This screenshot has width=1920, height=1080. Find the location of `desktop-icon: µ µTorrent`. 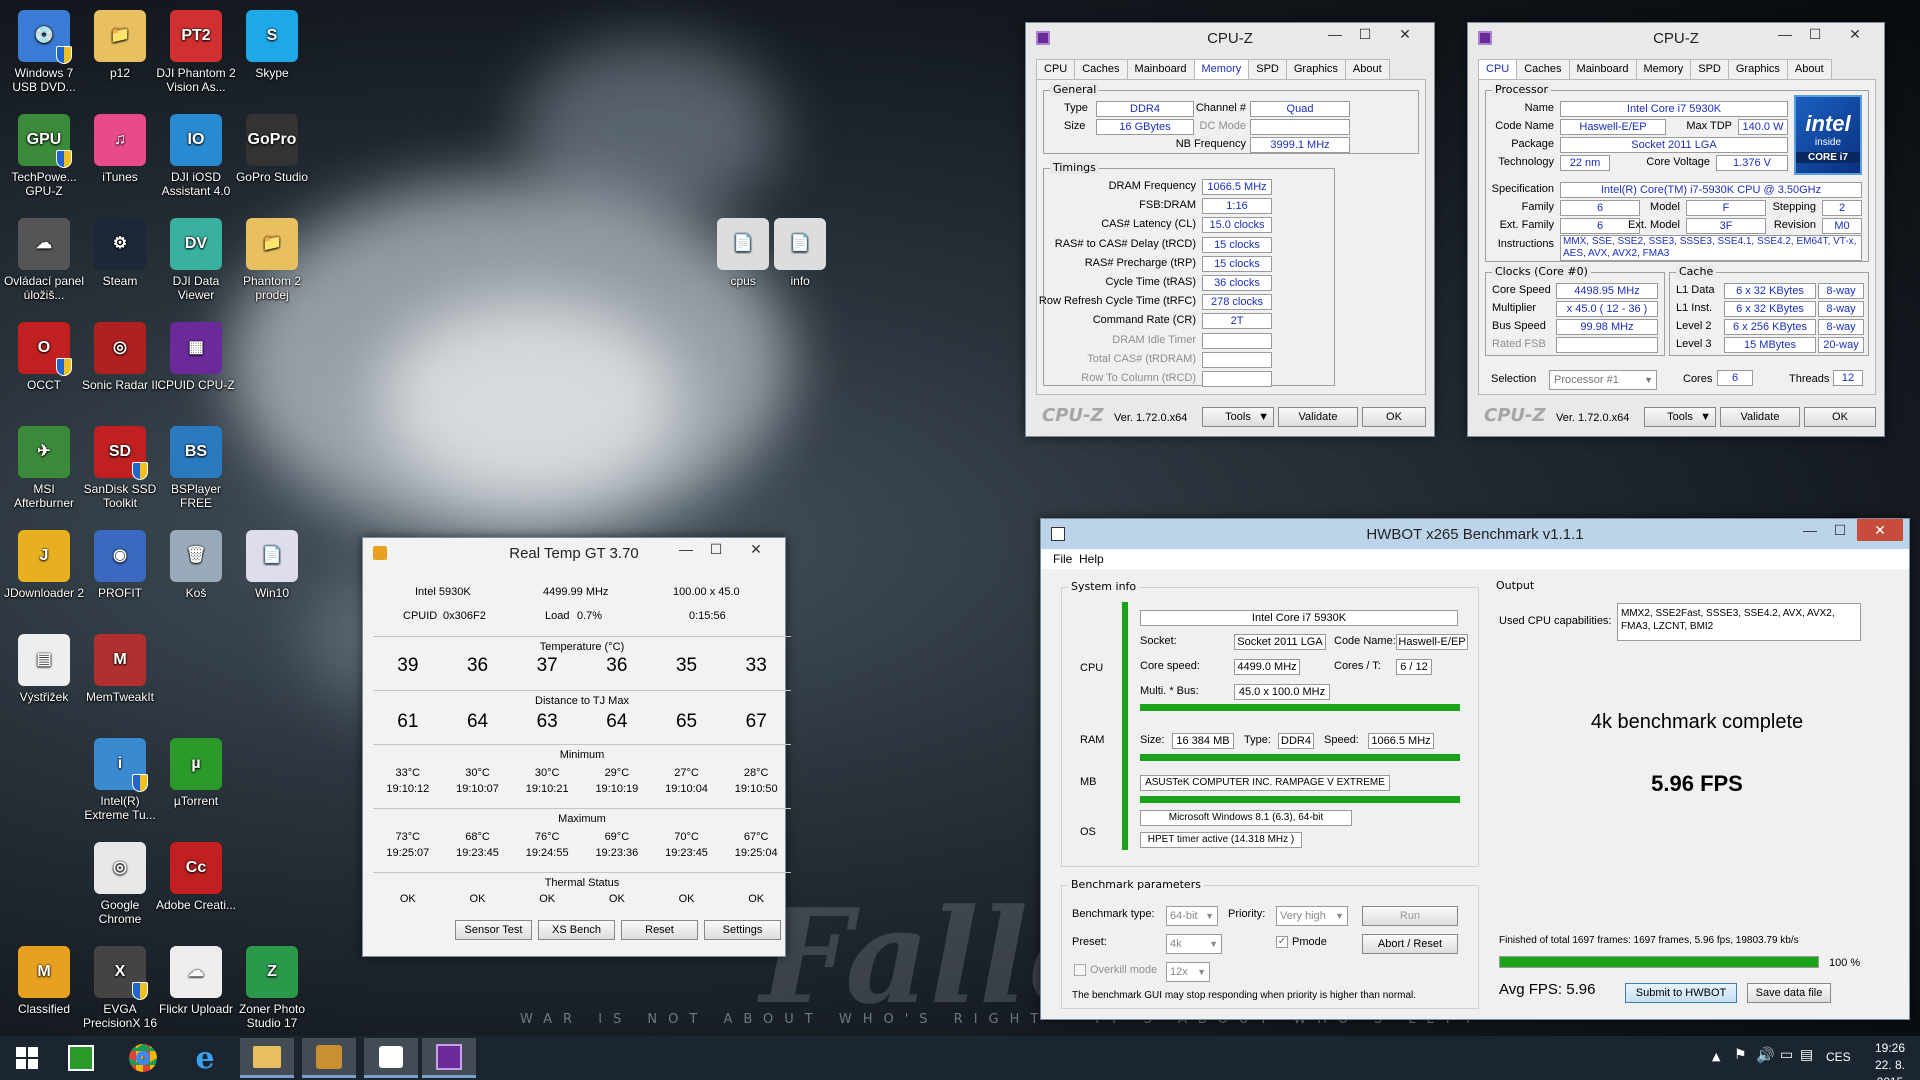

desktop-icon: µ µTorrent is located at coordinates (196, 784).